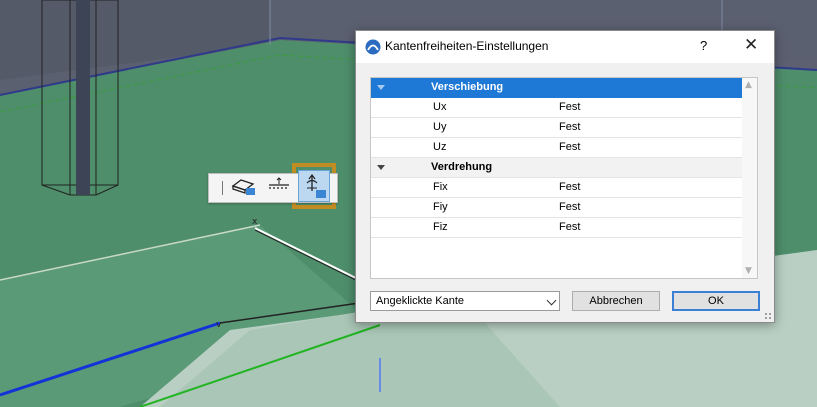  What do you see at coordinates (749, 178) in the screenshot?
I see `vertical-scrollbar: ▲ ▼` at bounding box center [749, 178].